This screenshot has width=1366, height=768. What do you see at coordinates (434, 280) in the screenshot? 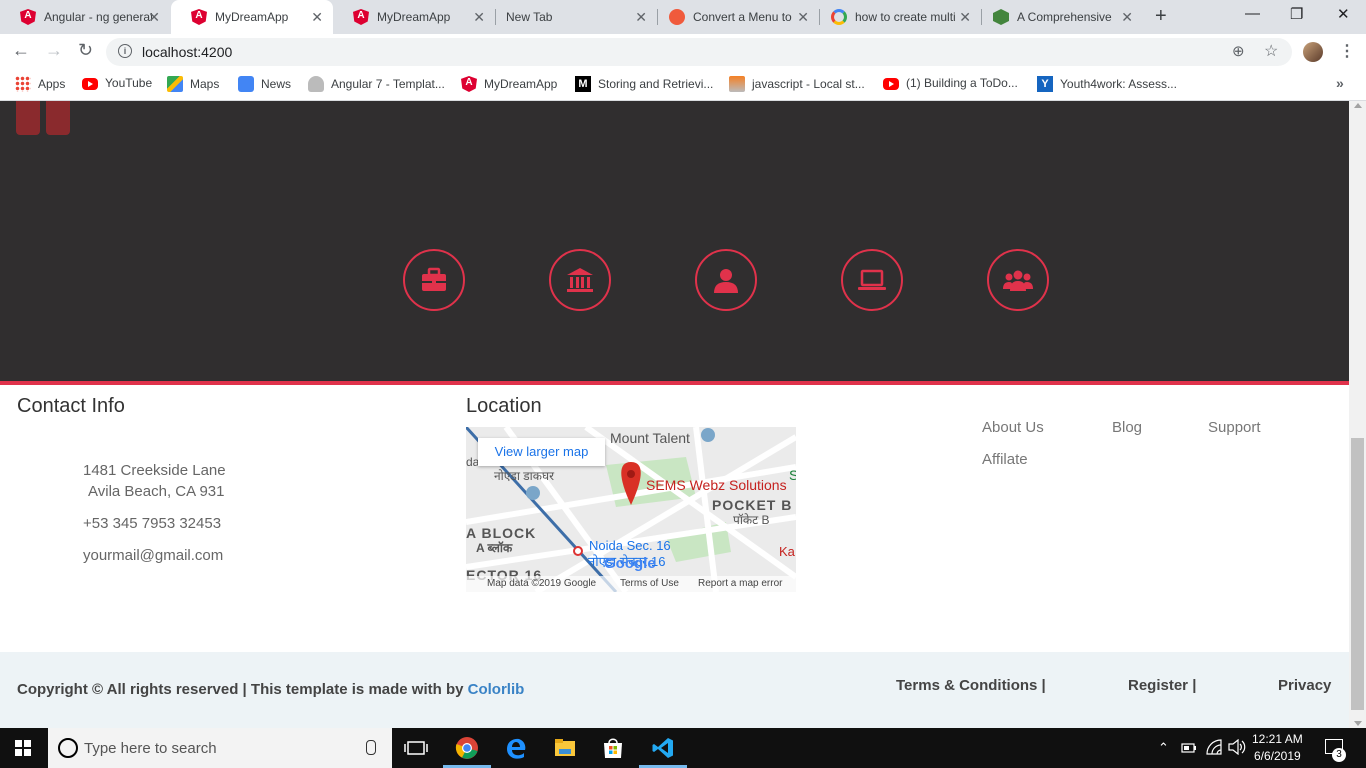
I see `briefcase-icon` at bounding box center [434, 280].